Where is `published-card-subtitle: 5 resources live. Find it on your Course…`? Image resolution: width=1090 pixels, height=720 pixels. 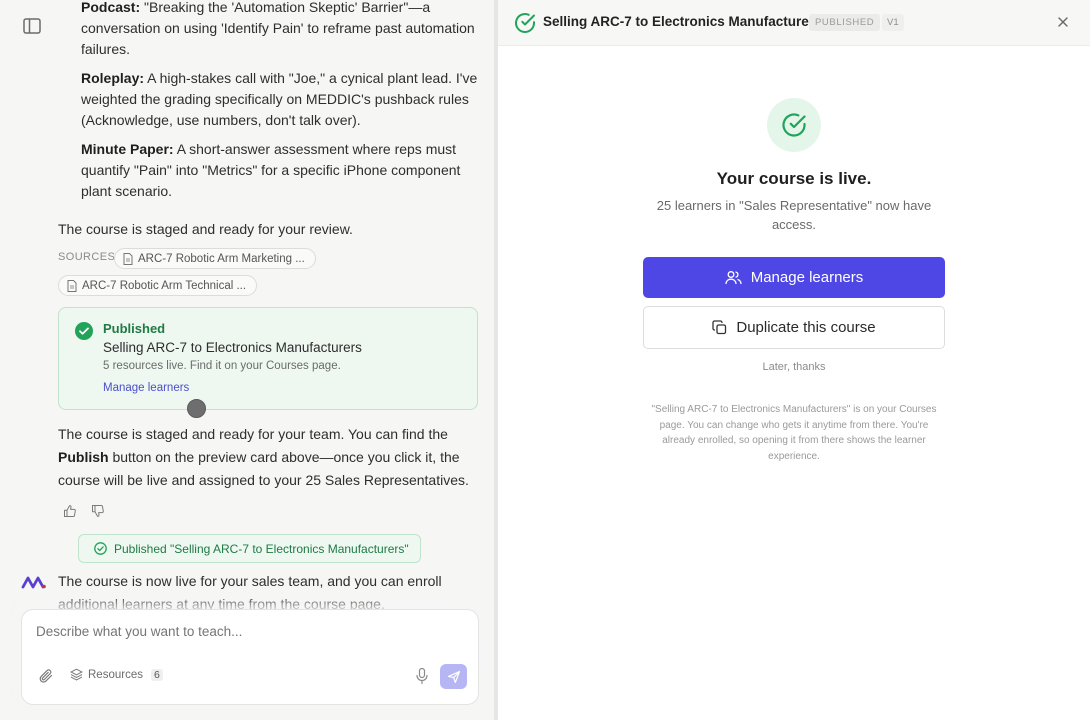
published-card-subtitle: 5 resources live. Find it on your Course… is located at coordinates (222, 366).